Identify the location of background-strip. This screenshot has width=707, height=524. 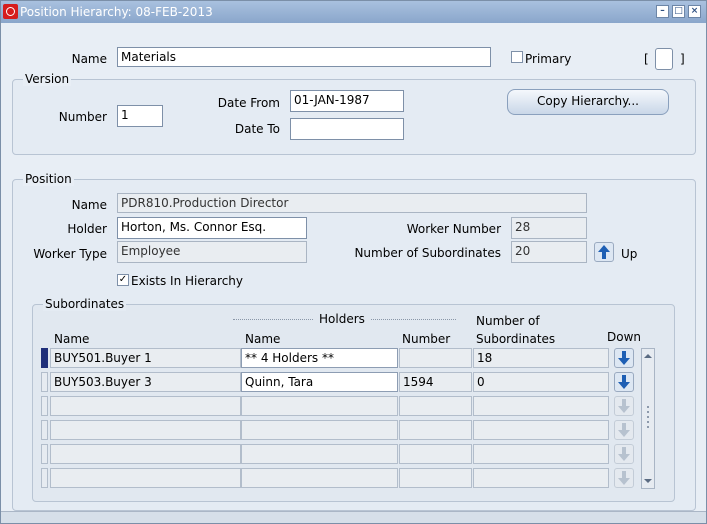
(353, 517).